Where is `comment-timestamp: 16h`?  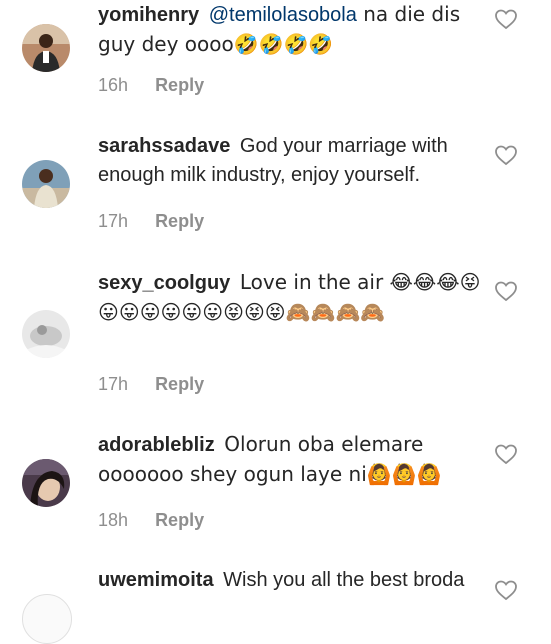 comment-timestamp: 16h is located at coordinates (113, 85).